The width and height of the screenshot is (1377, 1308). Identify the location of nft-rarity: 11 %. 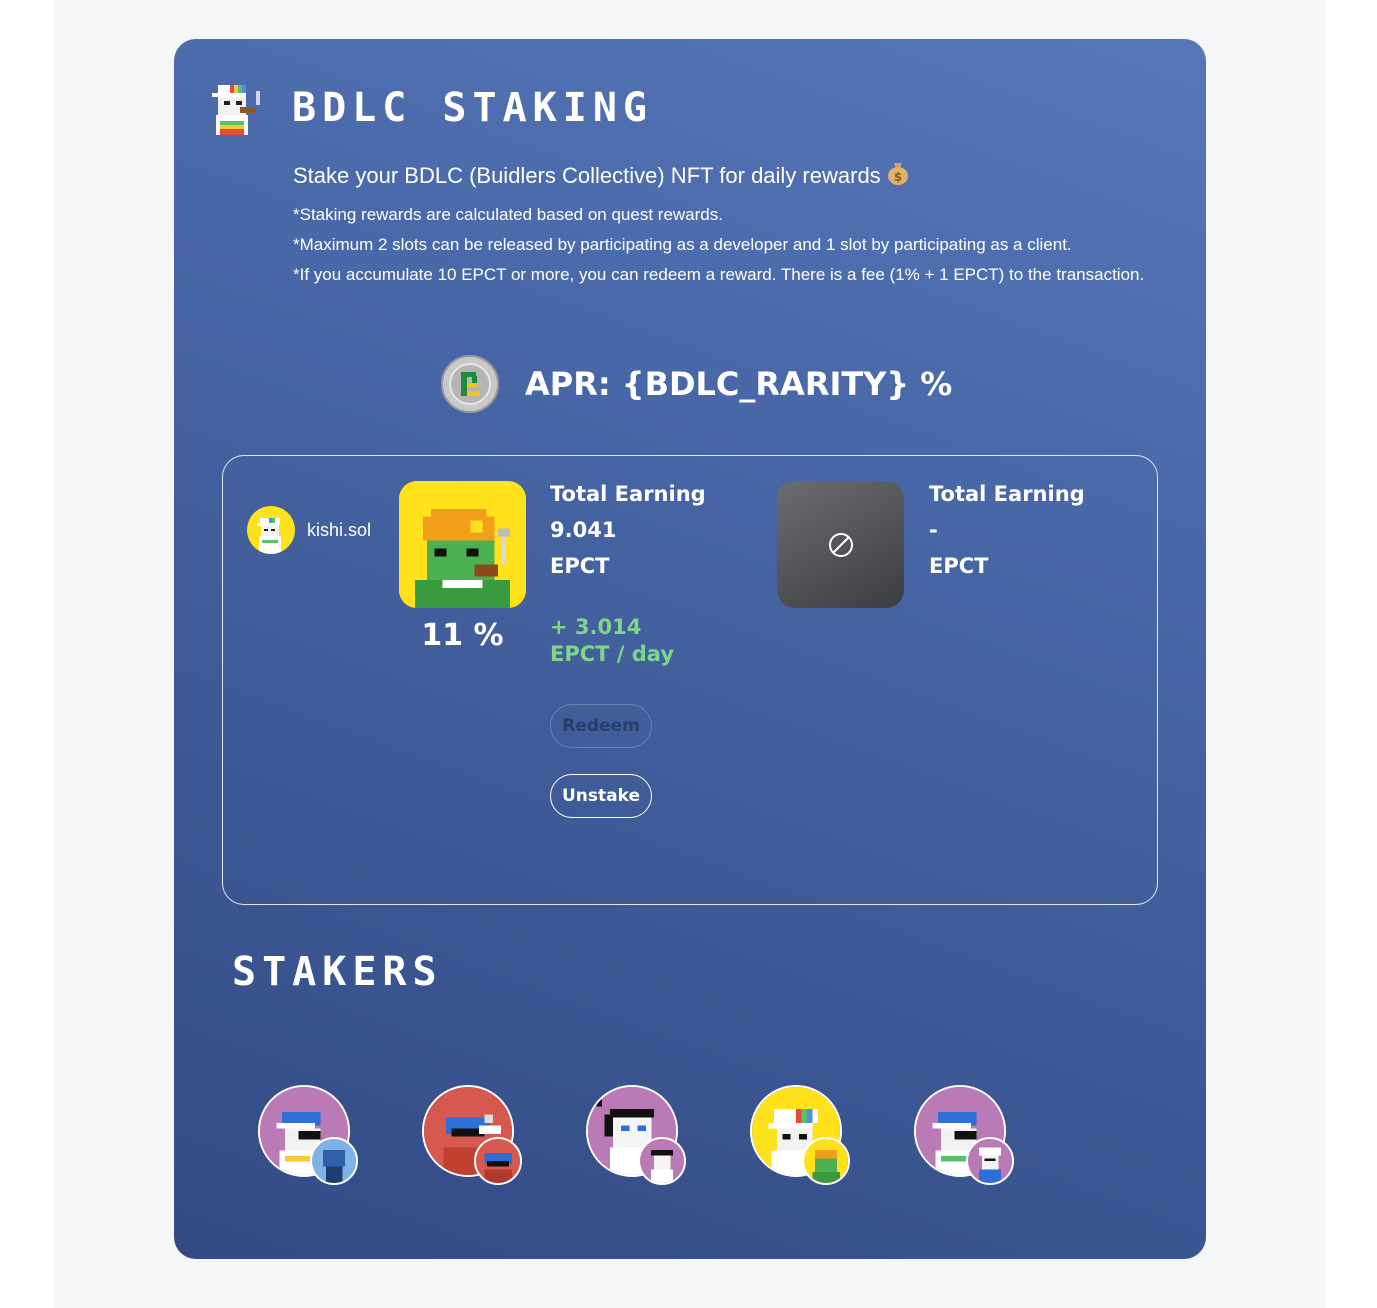
(462, 635).